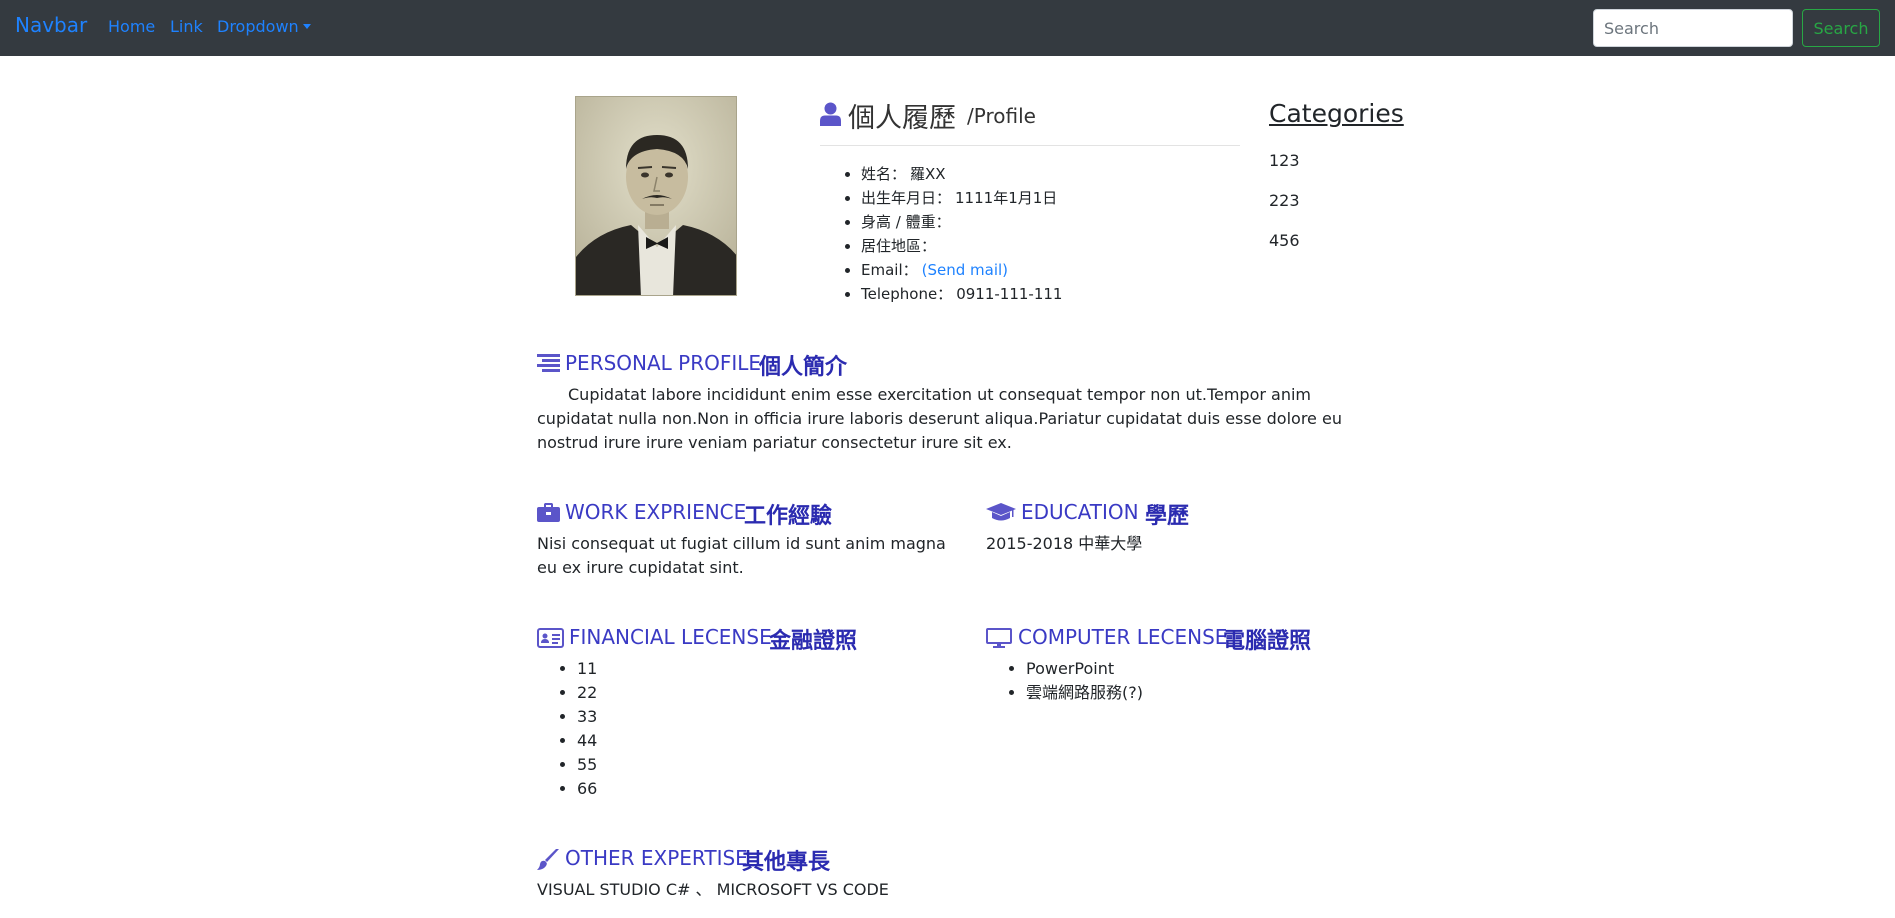 This screenshot has height=918, width=1895. What do you see at coordinates (1267, 641) in the screenshot?
I see `computer-license-title-zh: 電腦證照` at bounding box center [1267, 641].